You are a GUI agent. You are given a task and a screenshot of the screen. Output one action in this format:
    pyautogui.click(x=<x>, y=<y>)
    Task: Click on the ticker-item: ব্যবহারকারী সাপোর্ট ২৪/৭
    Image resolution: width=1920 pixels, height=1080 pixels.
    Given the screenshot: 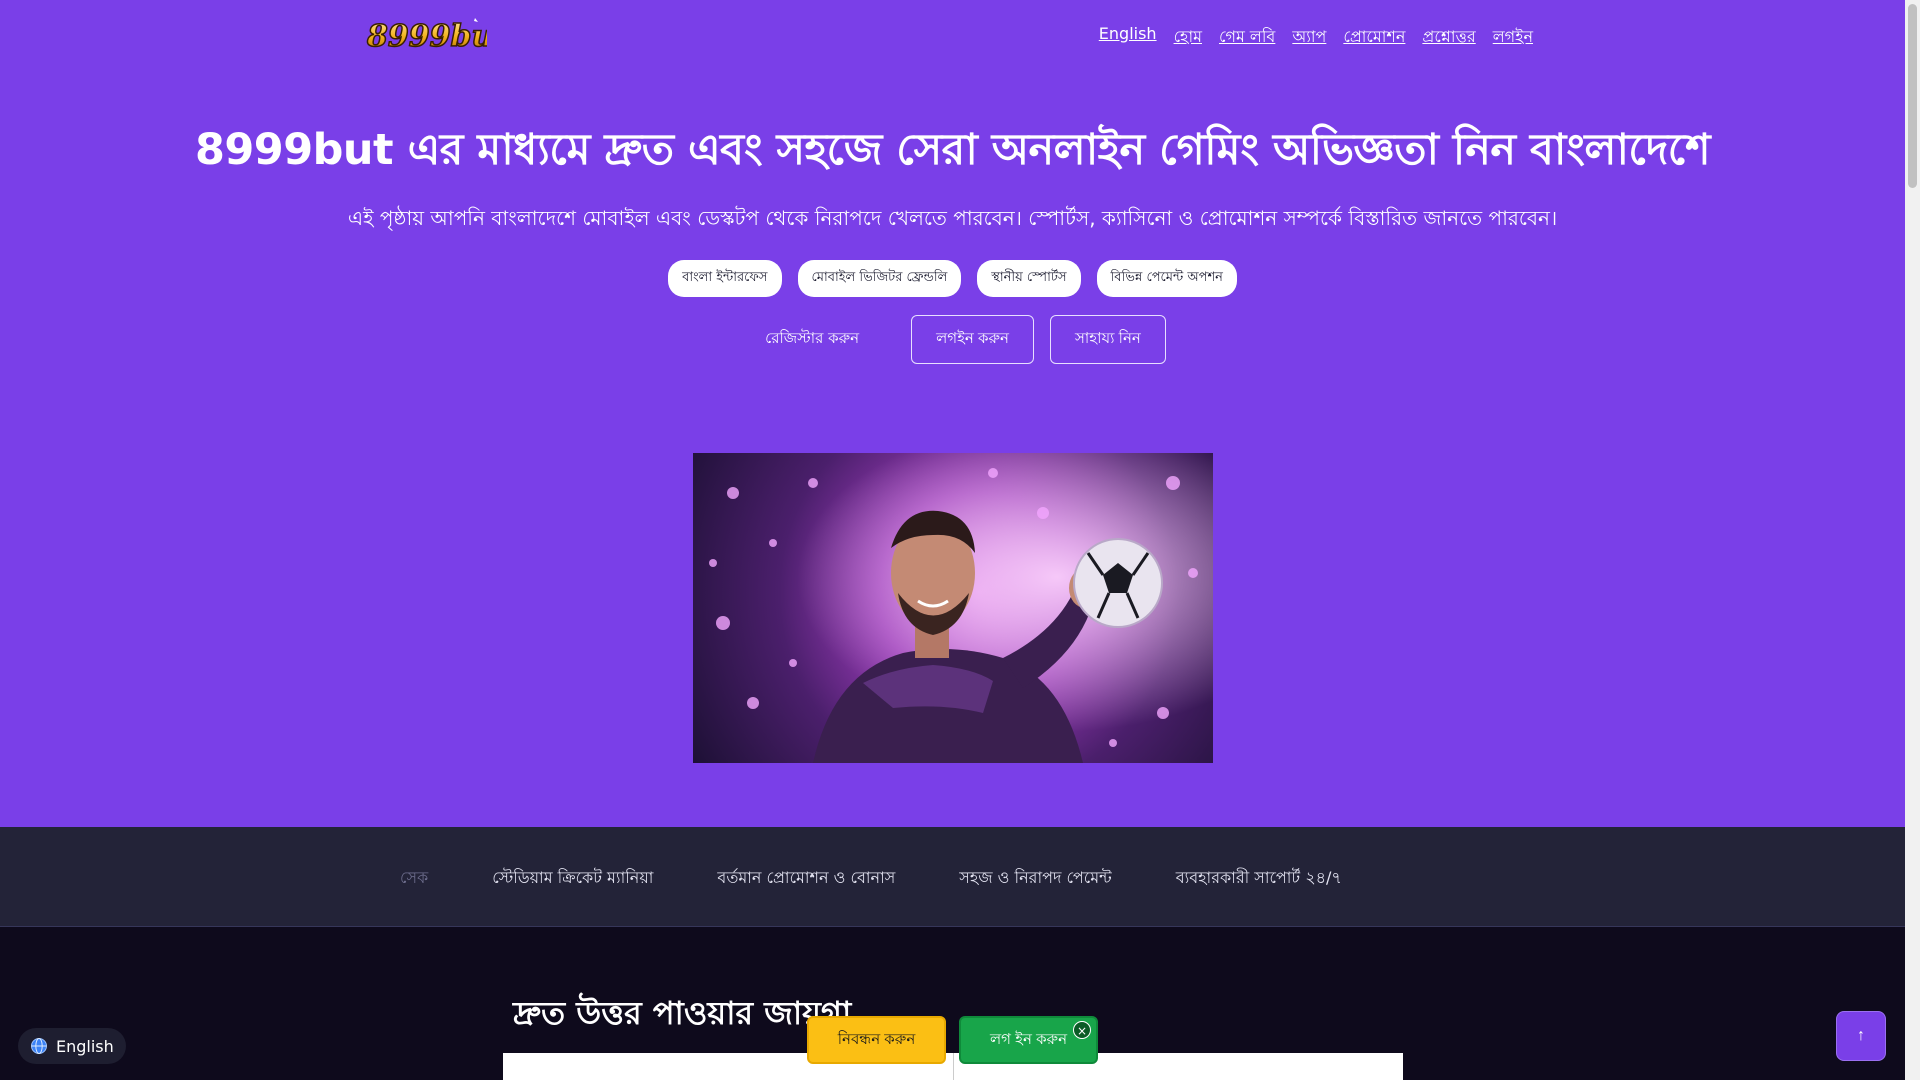 What is the action you would take?
    pyautogui.click(x=1258, y=877)
    